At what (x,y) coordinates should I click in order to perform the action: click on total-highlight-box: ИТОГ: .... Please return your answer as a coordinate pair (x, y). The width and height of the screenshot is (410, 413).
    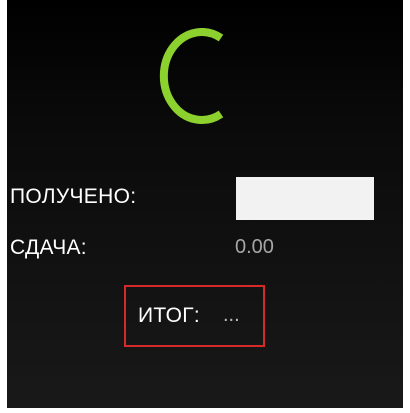
    Looking at the image, I should click on (194, 316).